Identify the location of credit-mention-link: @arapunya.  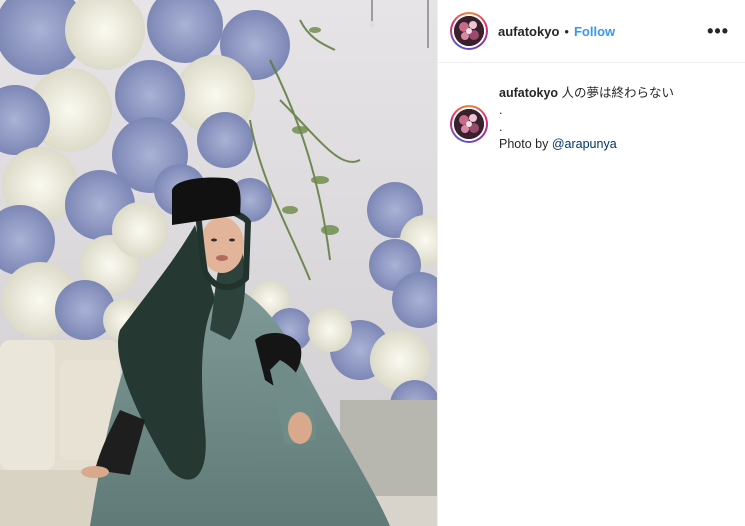
(584, 144).